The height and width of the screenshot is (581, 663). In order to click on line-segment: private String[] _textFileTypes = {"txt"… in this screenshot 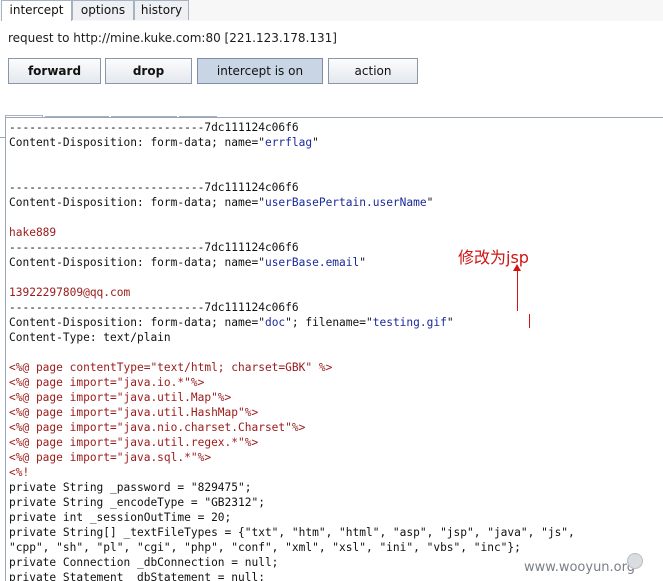, I will do `click(292, 532)`.